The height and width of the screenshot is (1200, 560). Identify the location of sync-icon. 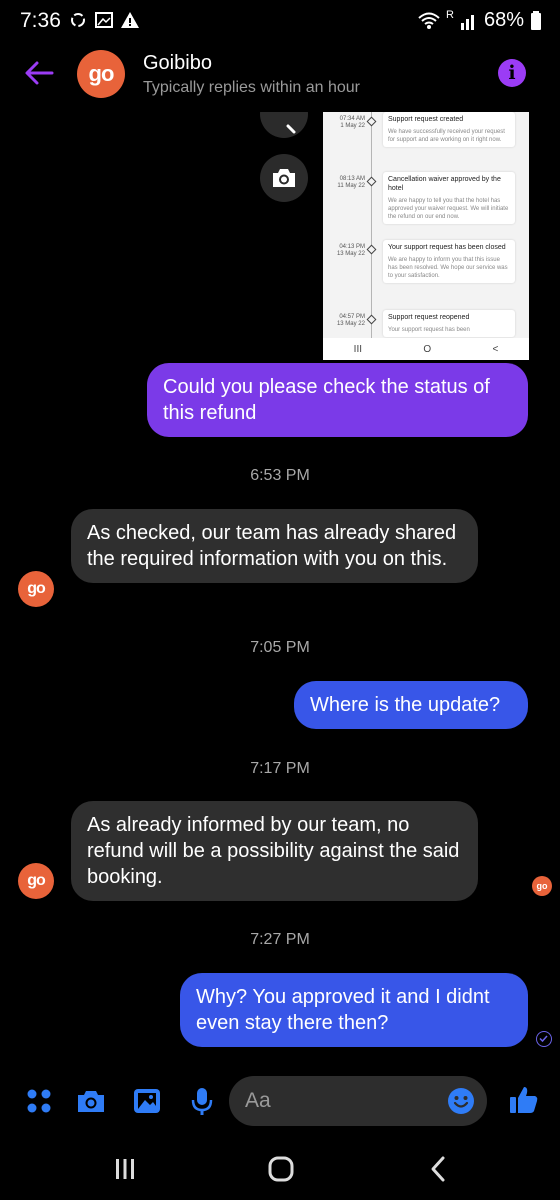
(78, 20).